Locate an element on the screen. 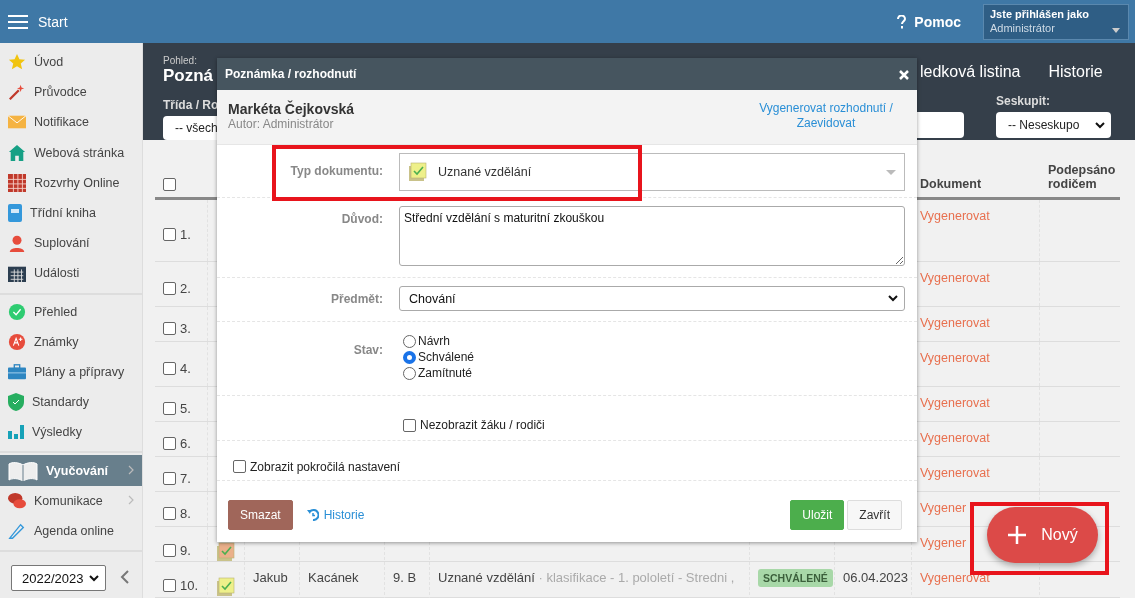  wand-icon is located at coordinates (17, 92).